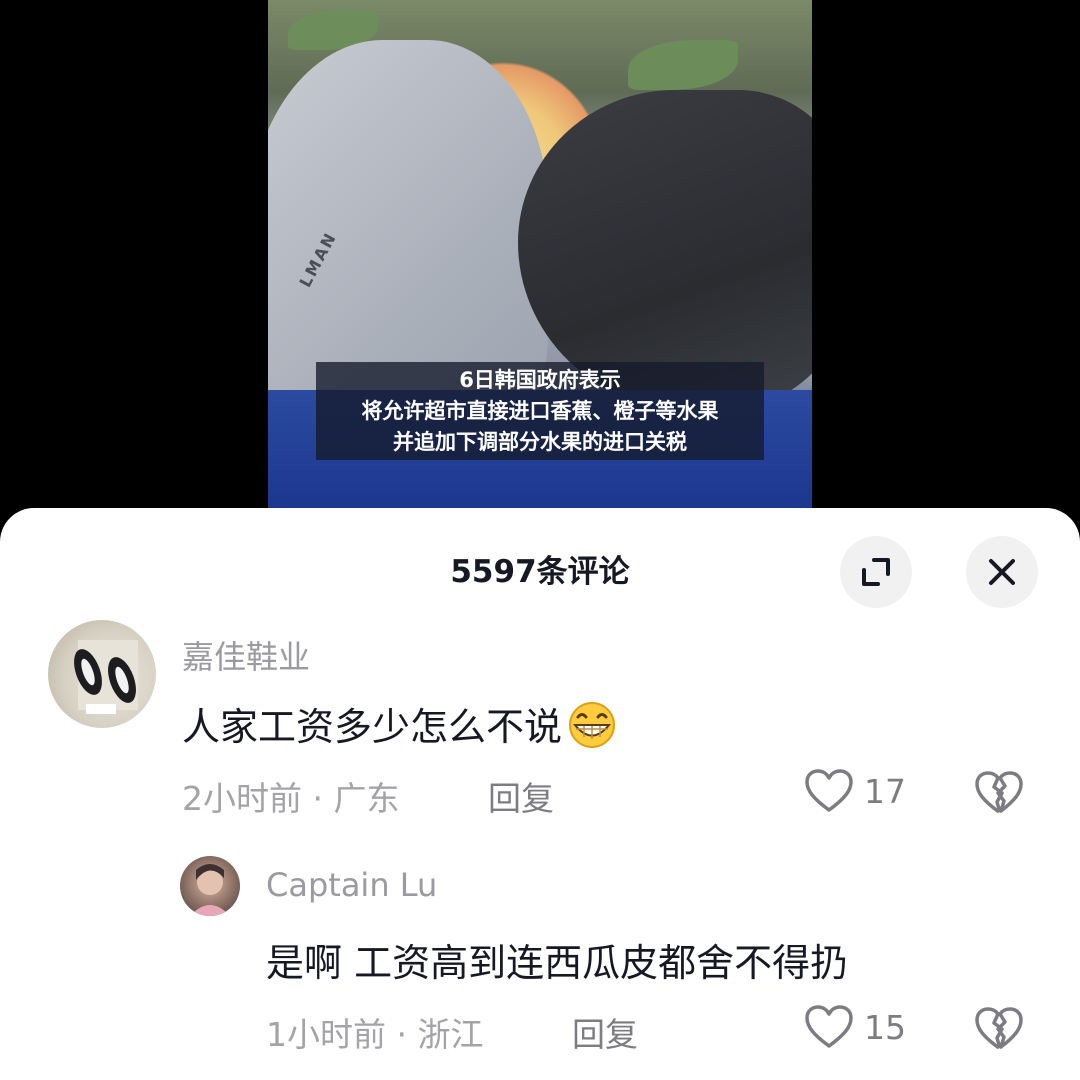 The height and width of the screenshot is (1080, 1080). Describe the element at coordinates (366, 798) in the screenshot. I see `comment-location: 广东` at that location.